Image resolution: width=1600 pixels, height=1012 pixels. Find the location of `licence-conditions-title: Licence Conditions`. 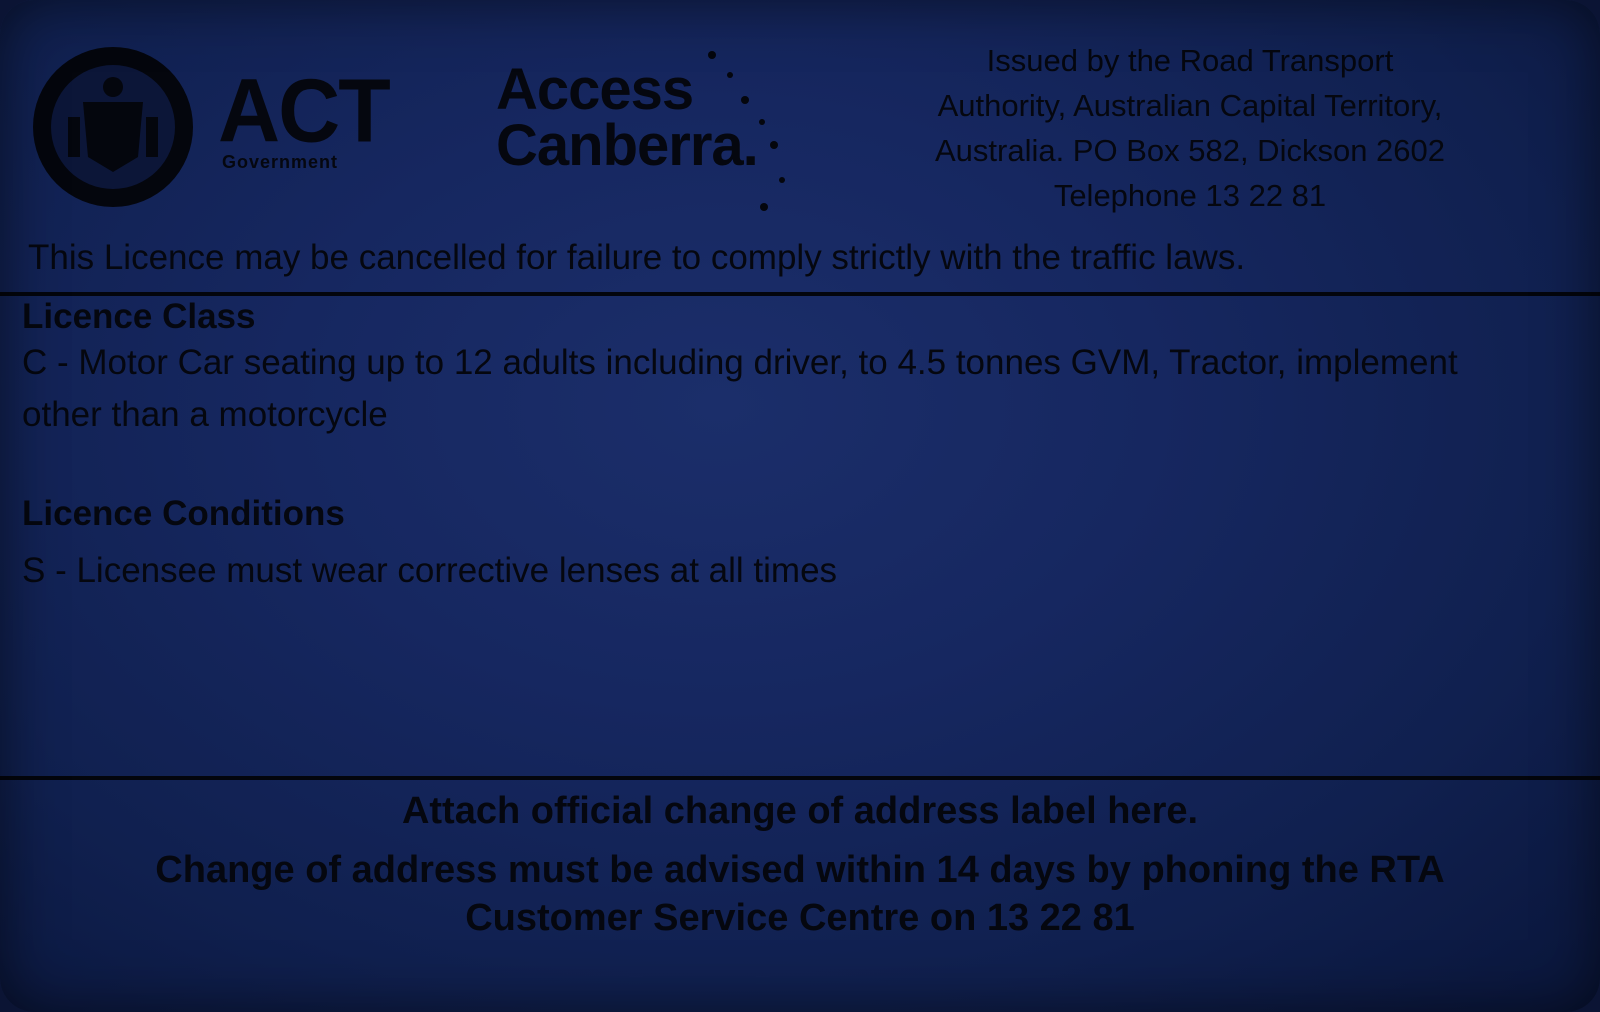

licence-conditions-title: Licence Conditions is located at coordinates (183, 513).